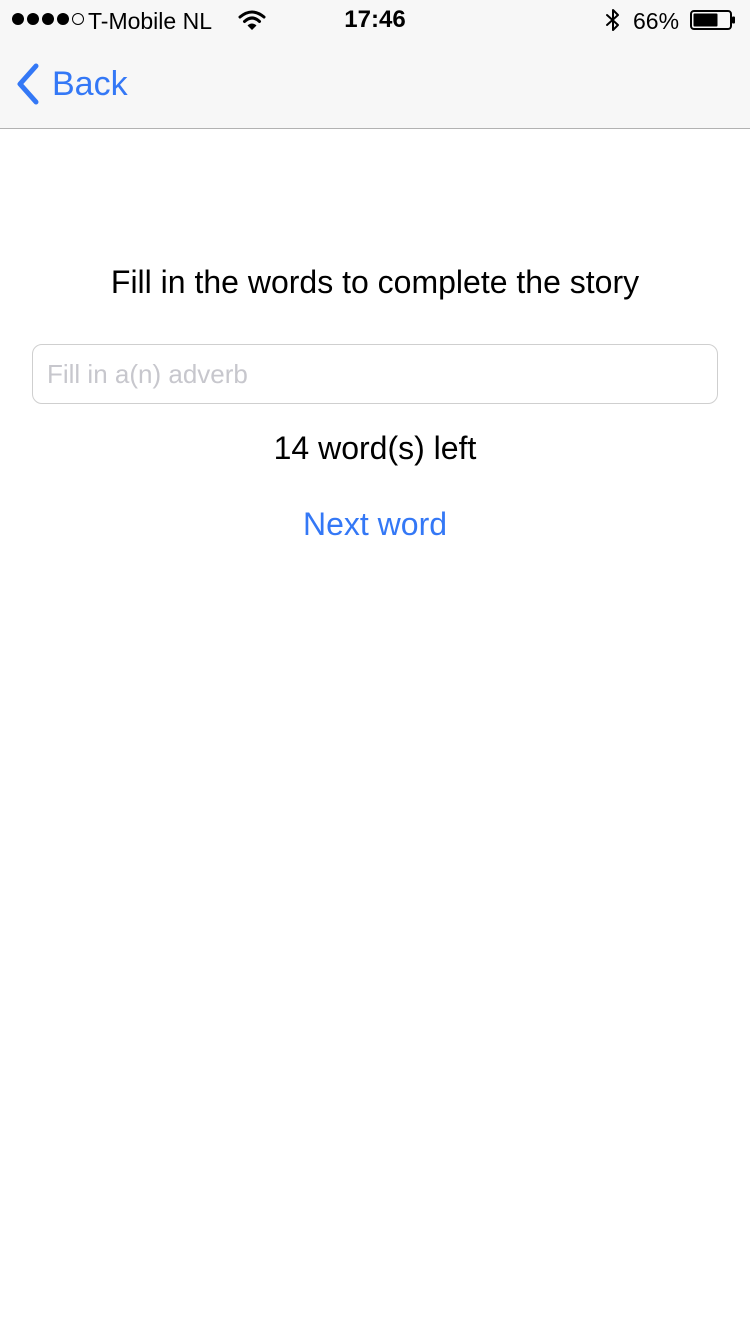 The height and width of the screenshot is (1334, 750). Describe the element at coordinates (375, 448) in the screenshot. I see `words-left-count: 14 word(s) left` at that location.